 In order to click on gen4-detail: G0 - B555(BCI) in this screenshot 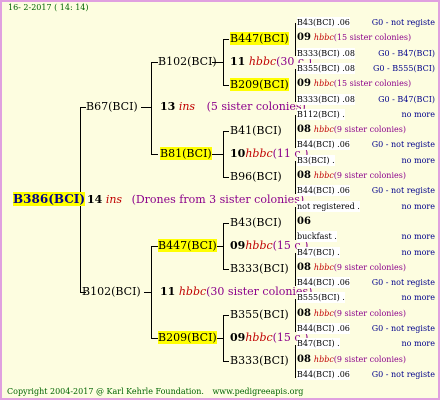, I will do `click(404, 68)`.